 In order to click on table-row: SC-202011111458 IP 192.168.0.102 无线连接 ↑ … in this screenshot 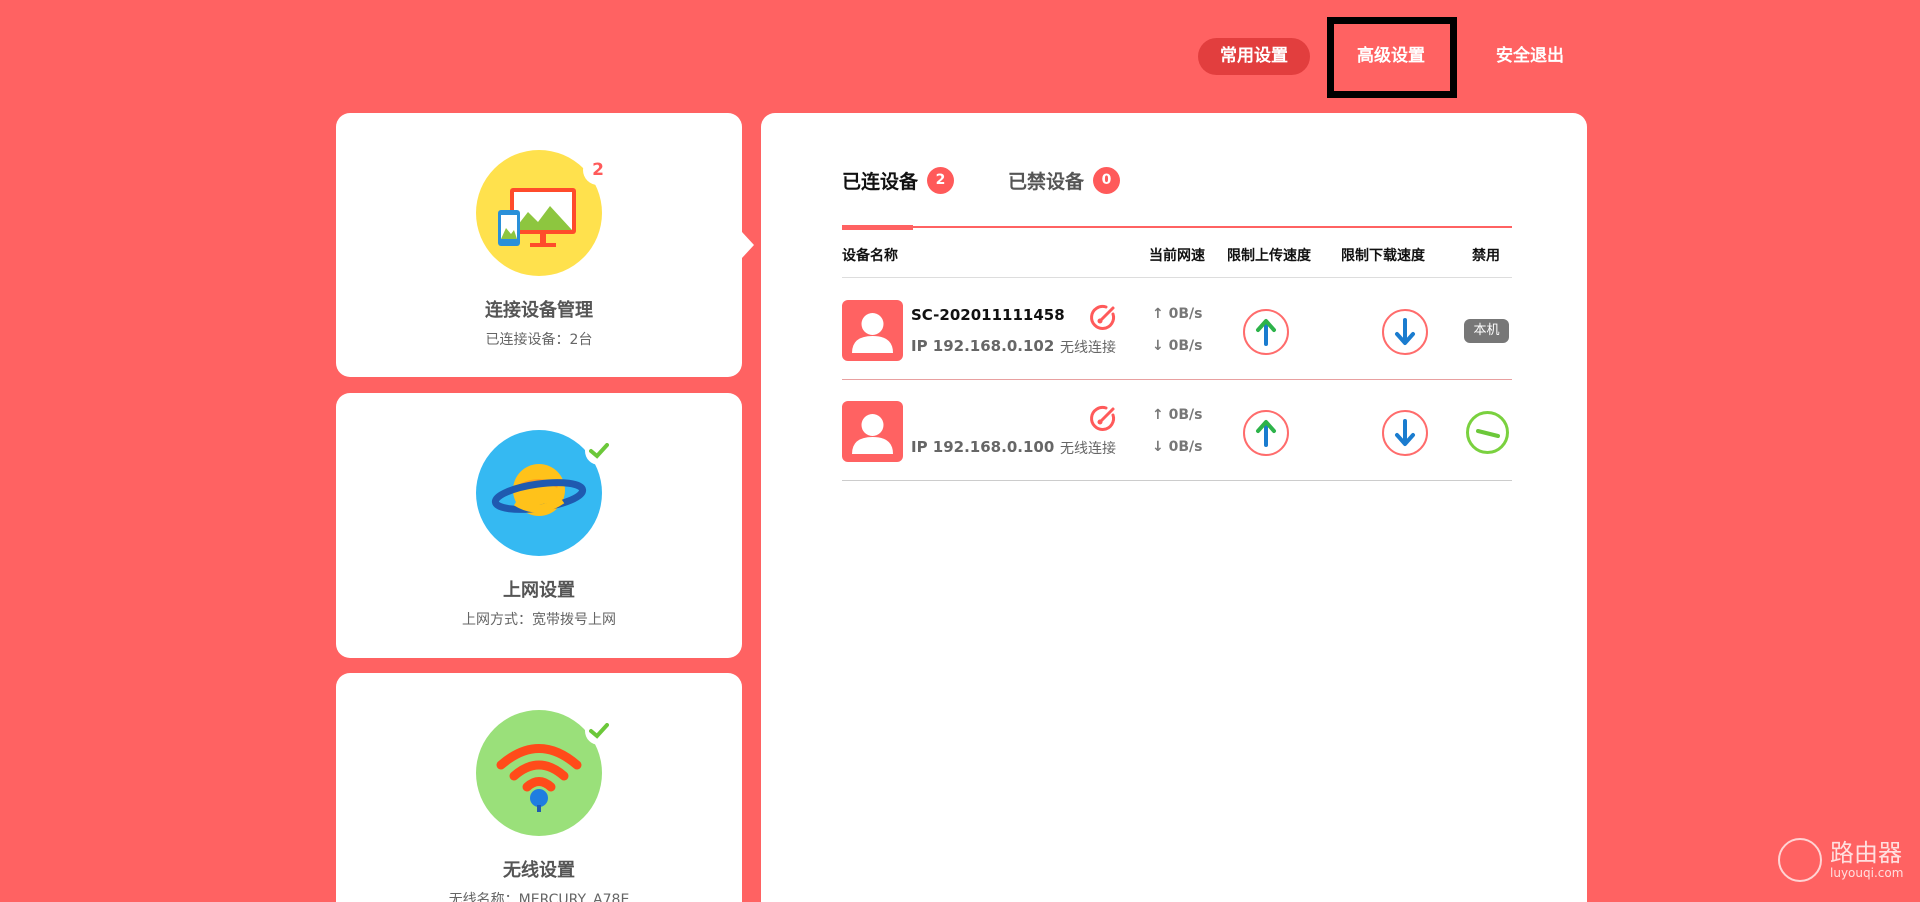, I will do `click(1177, 329)`.